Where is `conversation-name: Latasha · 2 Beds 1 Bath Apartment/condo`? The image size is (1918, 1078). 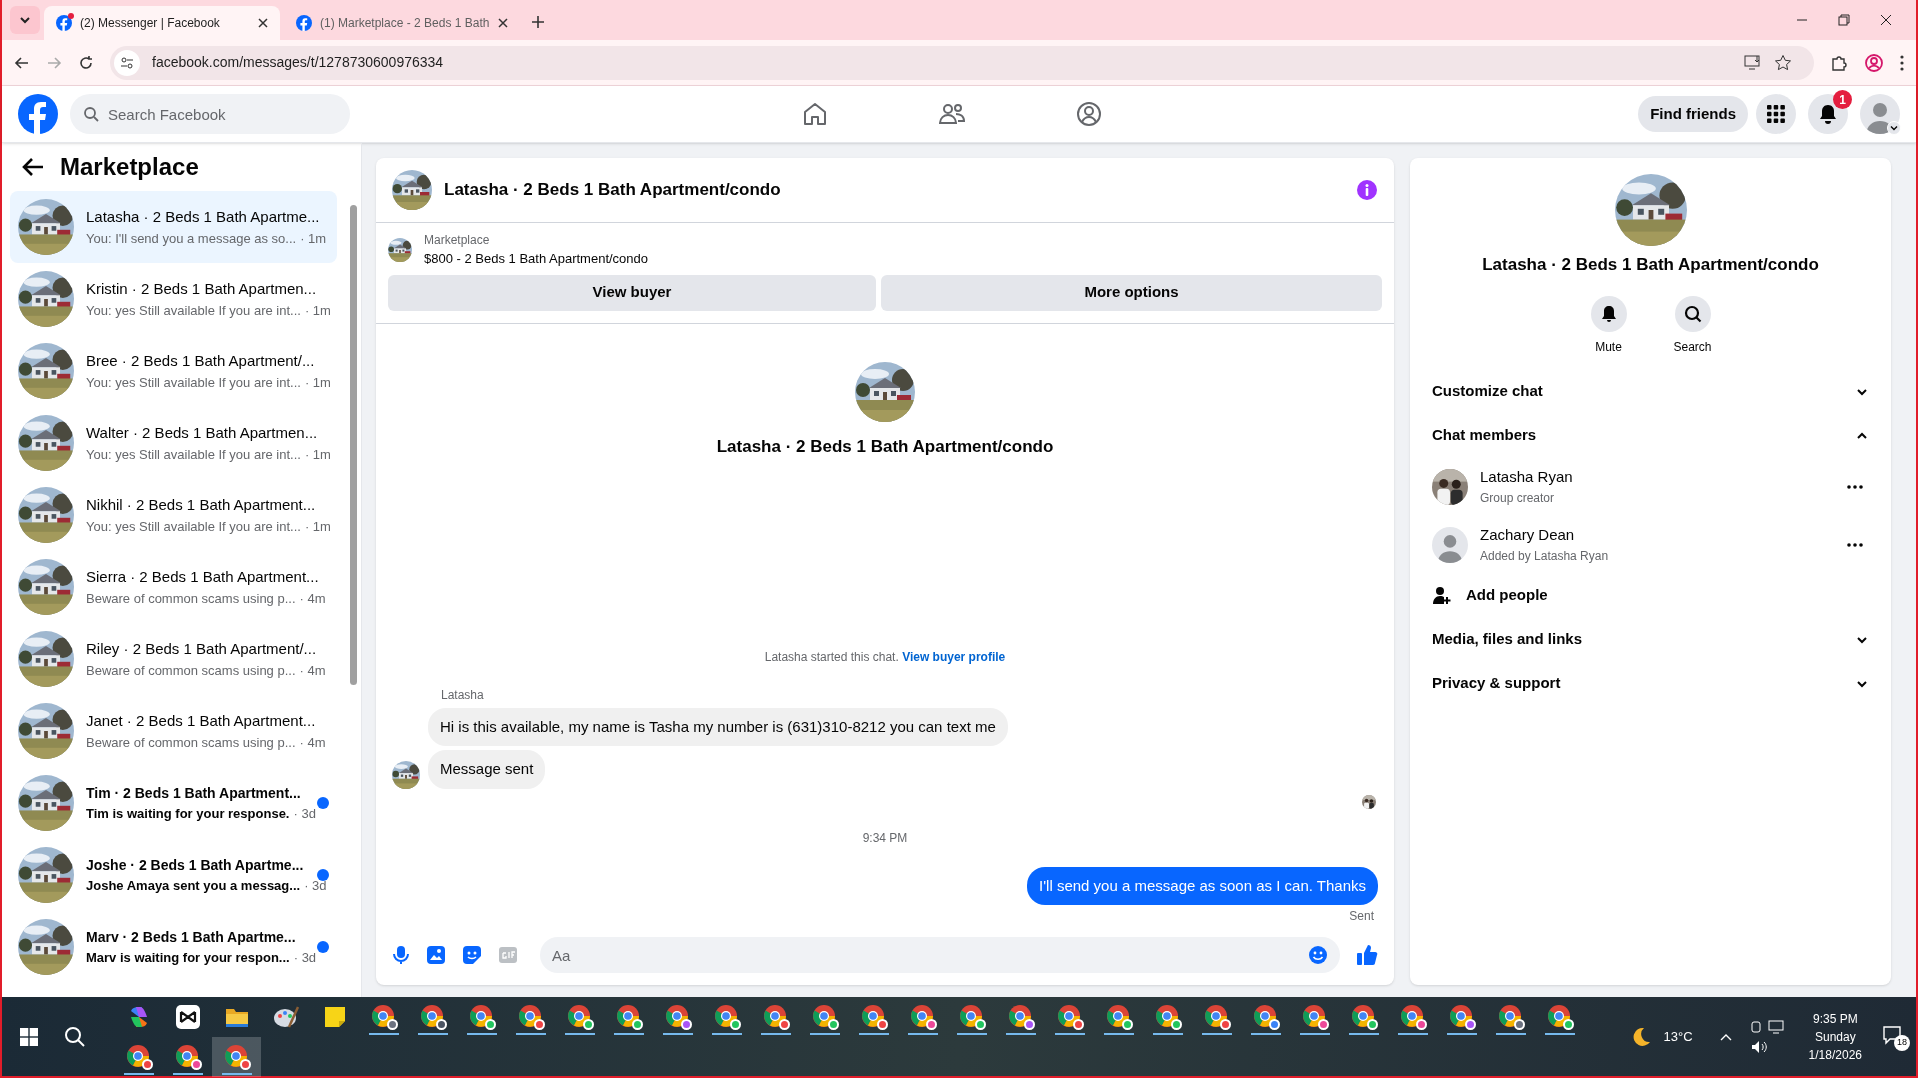 conversation-name: Latasha · 2 Beds 1 Bath Apartment/condo is located at coordinates (1650, 265).